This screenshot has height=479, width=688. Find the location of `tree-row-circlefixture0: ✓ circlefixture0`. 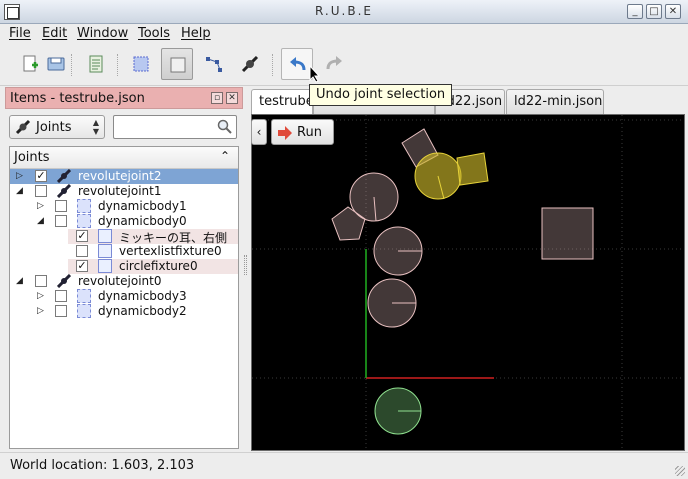

tree-row-circlefixture0: ✓ circlefixture0 is located at coordinates (153, 266).